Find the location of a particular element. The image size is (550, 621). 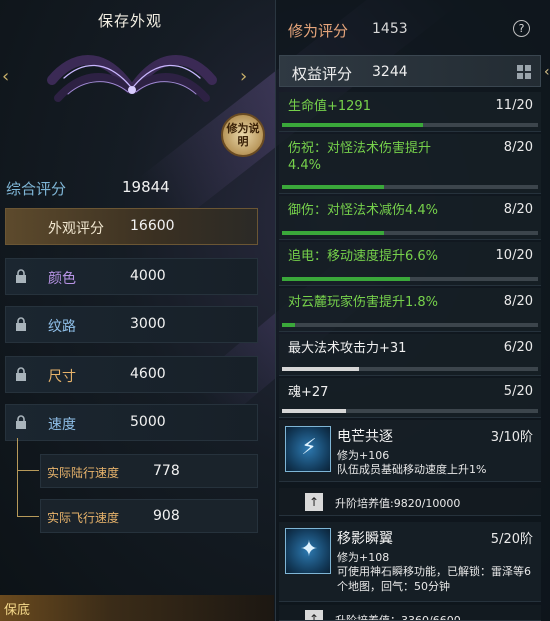

speed-value: 5000 is located at coordinates (148, 422).